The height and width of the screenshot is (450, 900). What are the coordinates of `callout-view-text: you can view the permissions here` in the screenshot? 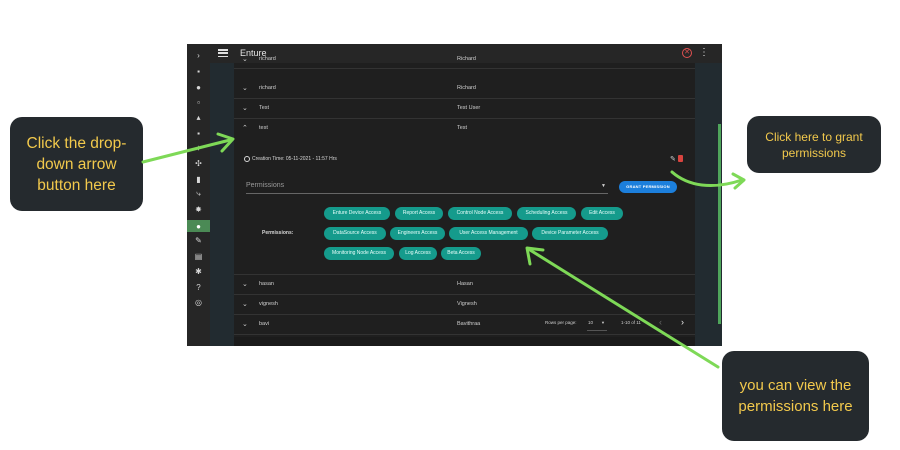 It's located at (795, 396).